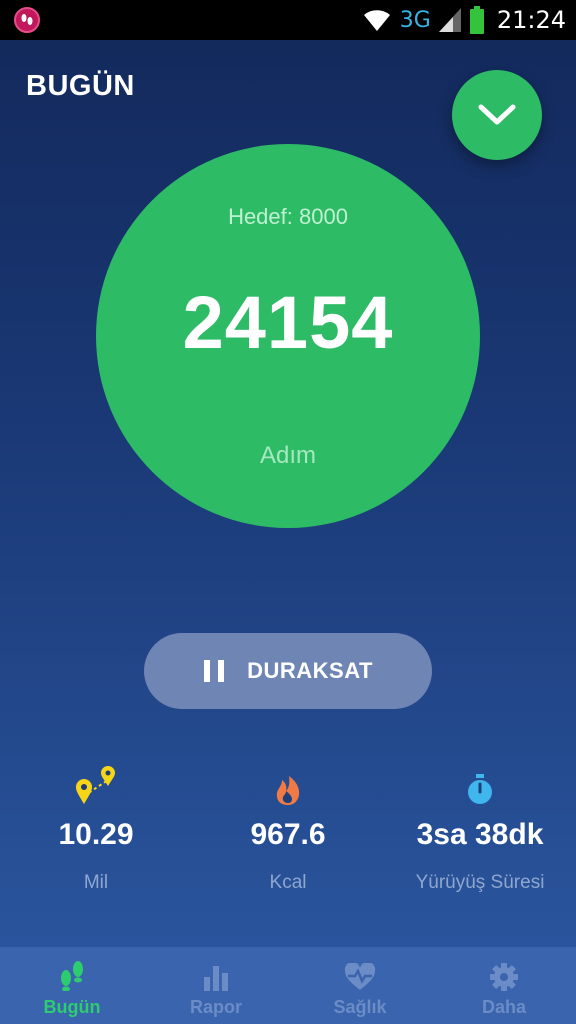 The height and width of the screenshot is (1024, 576). What do you see at coordinates (288, 882) in the screenshot?
I see `stat-calories-label: Kcal` at bounding box center [288, 882].